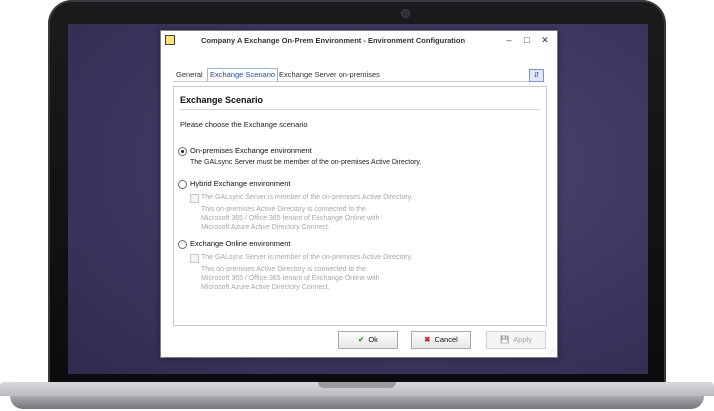  I want to click on ok-button: ✔ Ok, so click(368, 340).